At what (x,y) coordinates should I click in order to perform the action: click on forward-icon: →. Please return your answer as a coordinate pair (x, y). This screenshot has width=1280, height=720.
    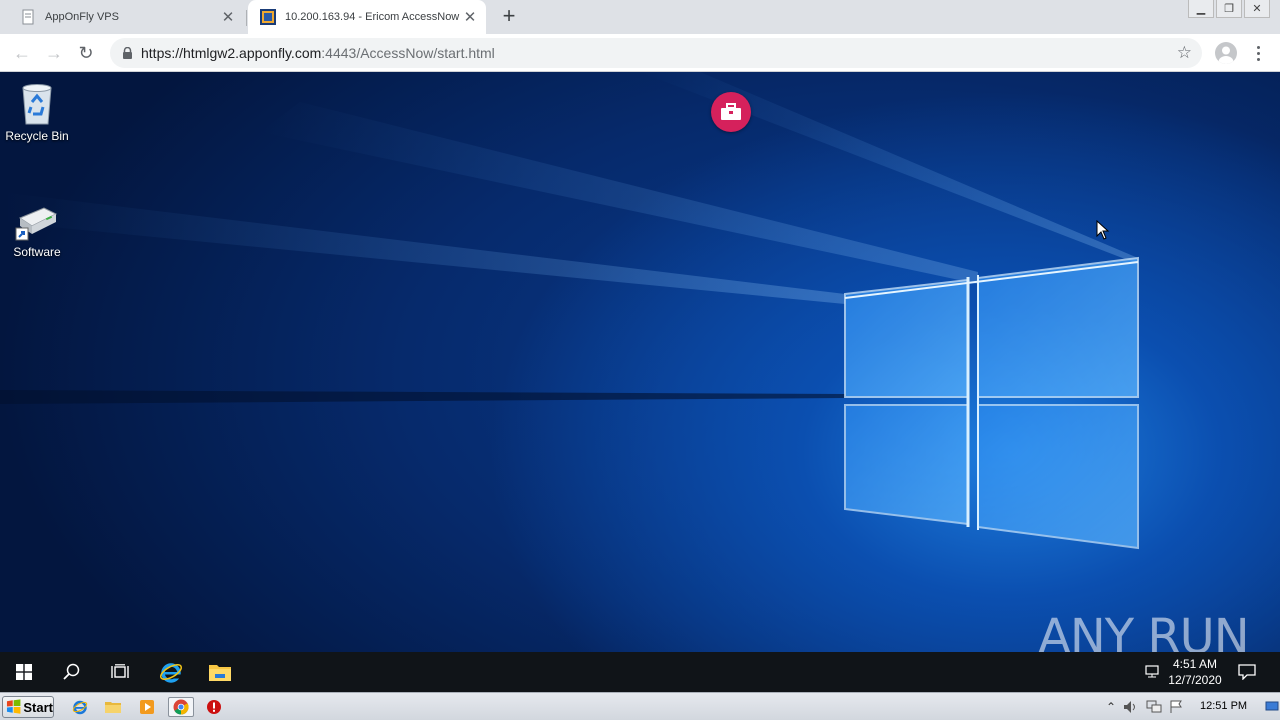
    Looking at the image, I should click on (54, 53).